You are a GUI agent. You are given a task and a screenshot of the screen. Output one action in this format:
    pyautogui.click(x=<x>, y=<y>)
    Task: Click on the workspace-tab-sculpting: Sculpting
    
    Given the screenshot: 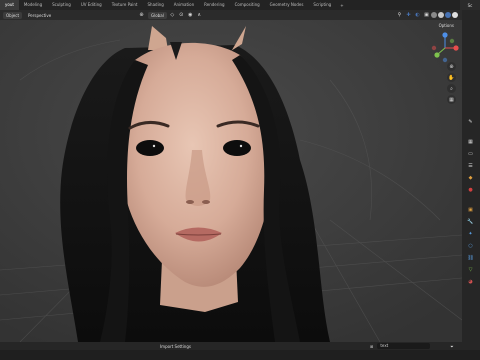 What is the action you would take?
    pyautogui.click(x=61, y=5)
    